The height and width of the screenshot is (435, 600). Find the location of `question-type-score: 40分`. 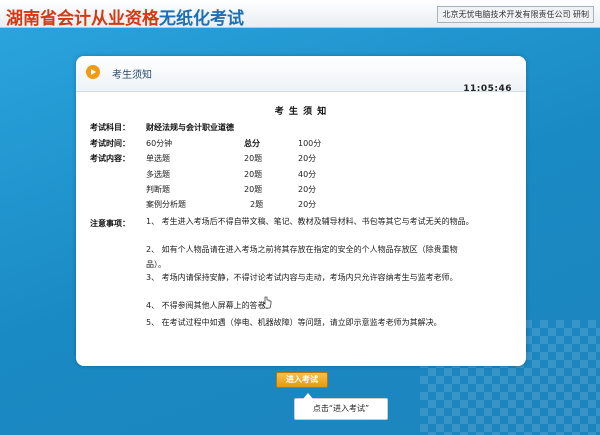

question-type-score: 40分 is located at coordinates (307, 174).